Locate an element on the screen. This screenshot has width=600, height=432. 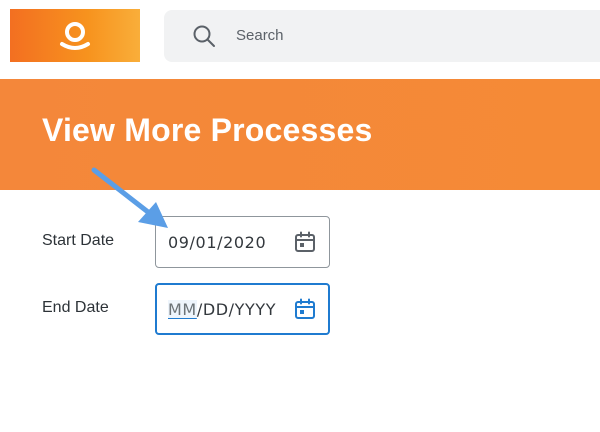
end-date-field: MM/DD/YYYY is located at coordinates (242, 309).